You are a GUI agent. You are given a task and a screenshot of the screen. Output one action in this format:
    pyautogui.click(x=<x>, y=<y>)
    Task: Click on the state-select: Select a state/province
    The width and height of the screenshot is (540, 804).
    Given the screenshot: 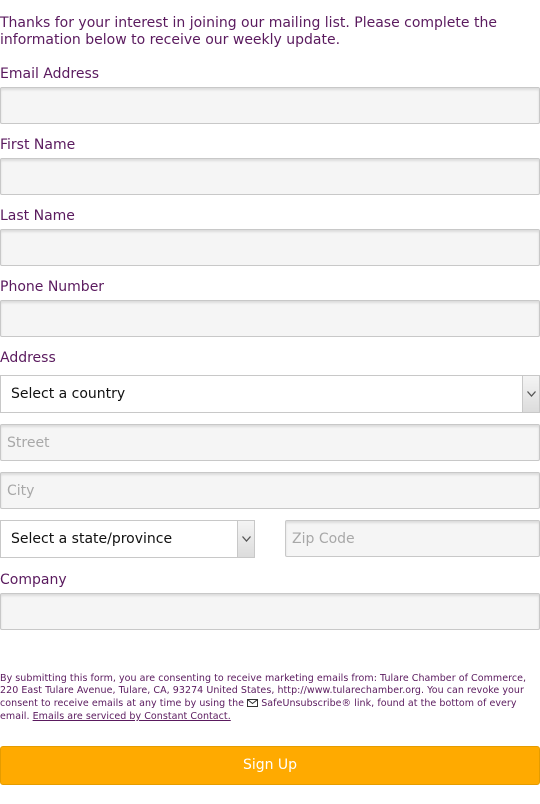 What is the action you would take?
    pyautogui.click(x=127, y=539)
    